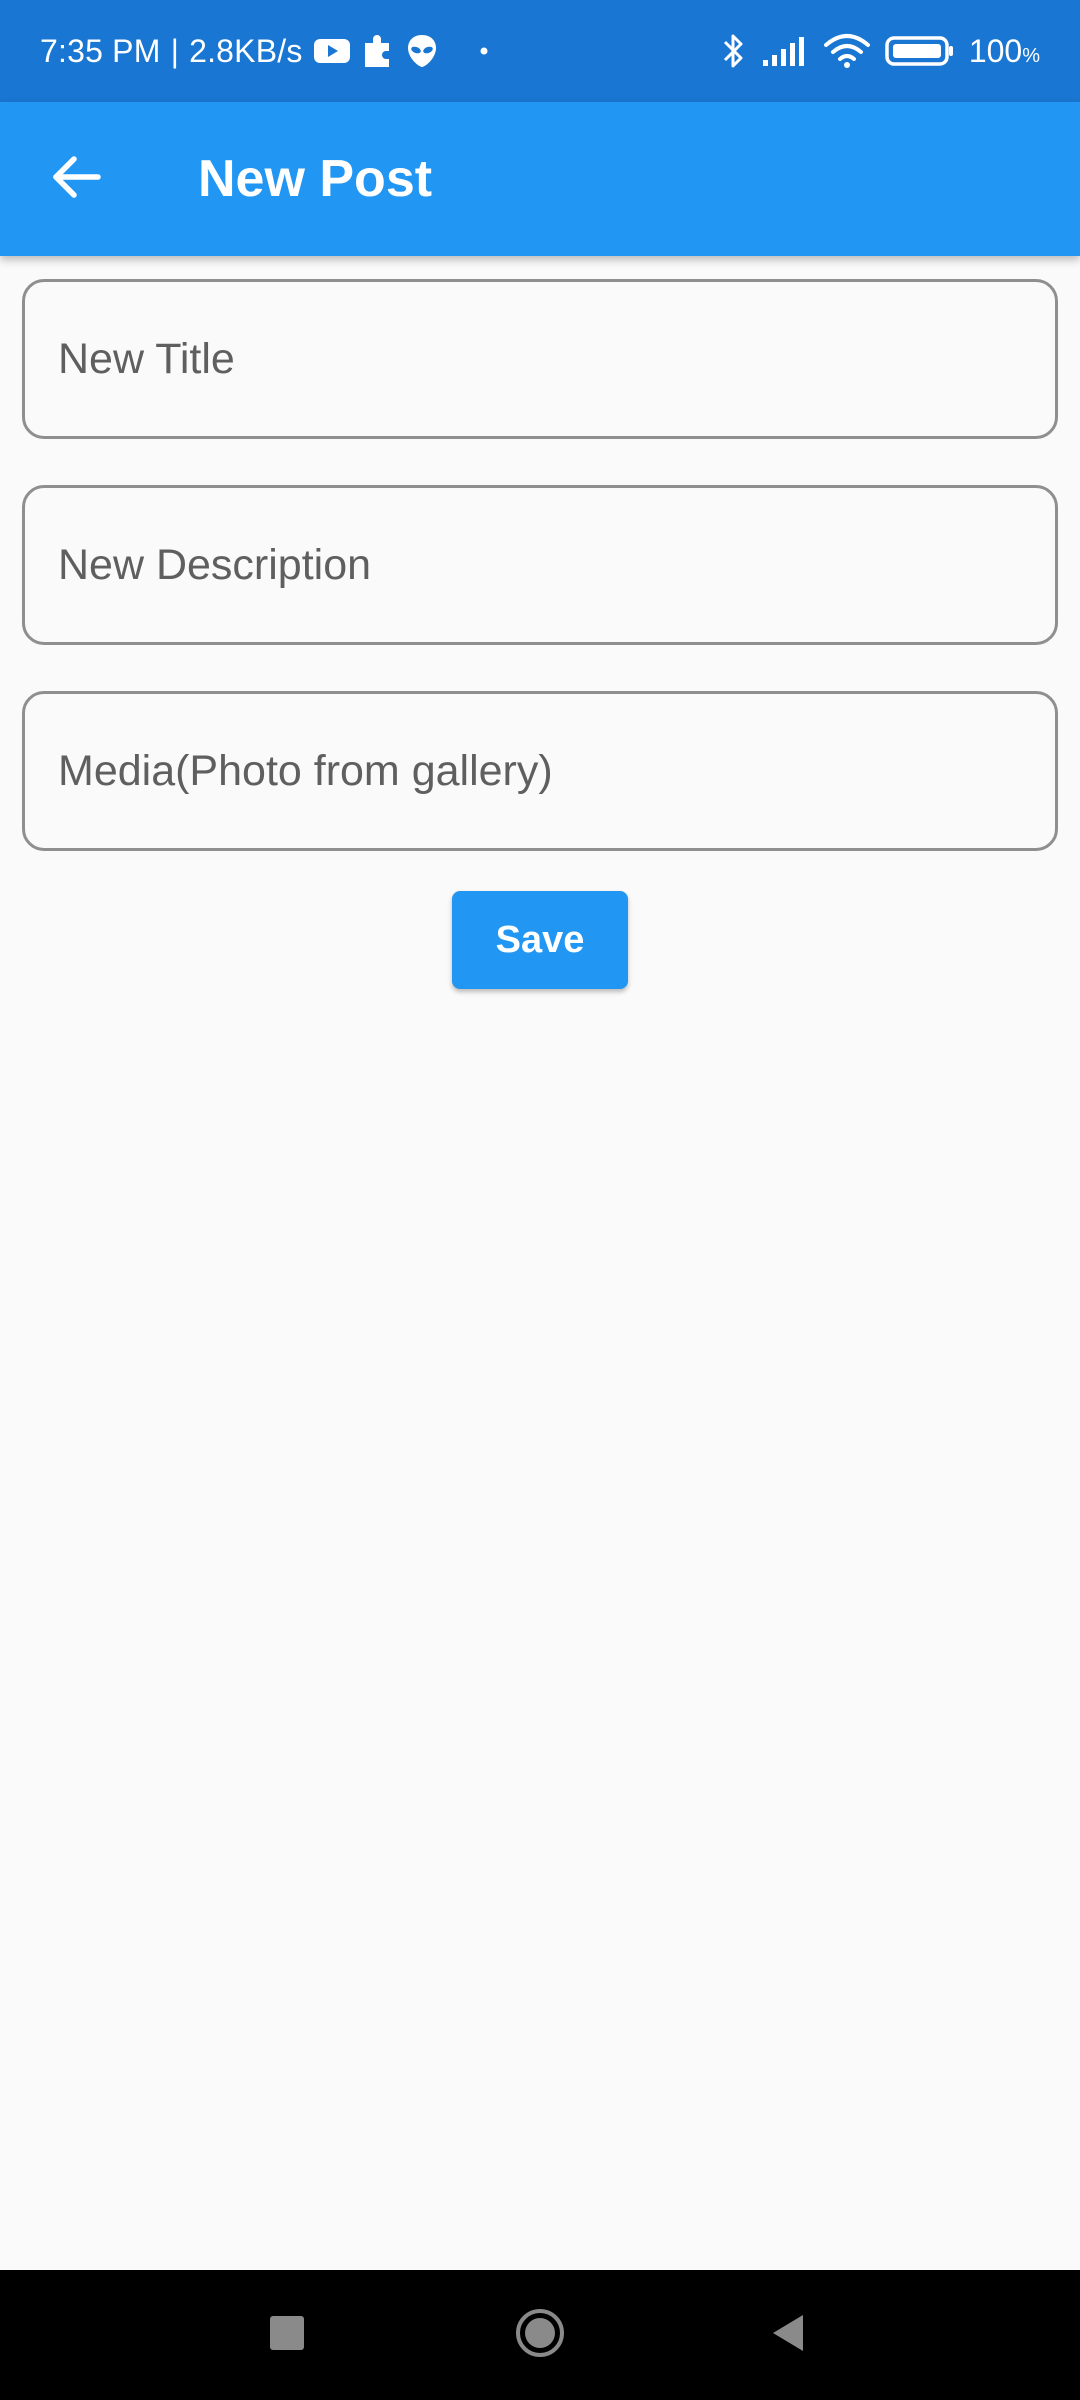  What do you see at coordinates (315, 179) in the screenshot?
I see `page-title: New Post` at bounding box center [315, 179].